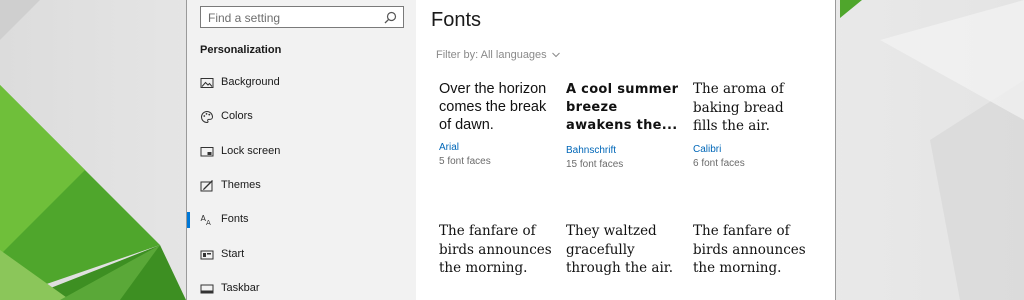  What do you see at coordinates (719, 163) in the screenshot?
I see `font-faces-count: 6 font faces` at bounding box center [719, 163].